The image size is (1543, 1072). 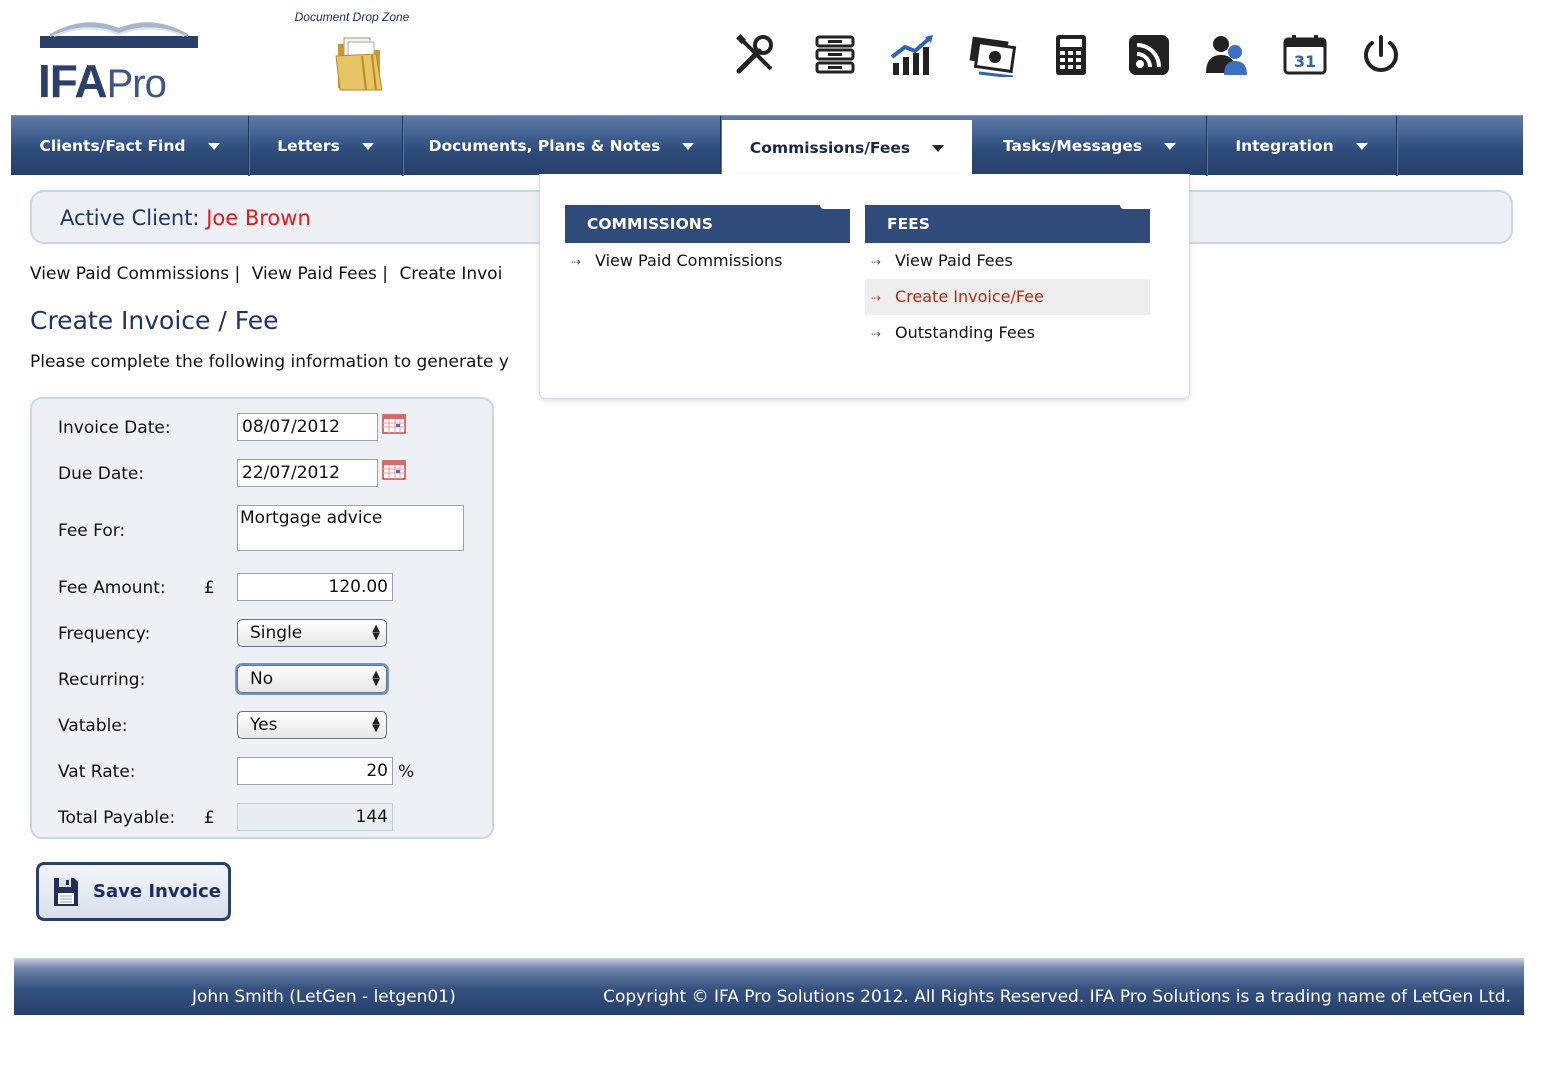 What do you see at coordinates (1071, 55) in the screenshot?
I see `calculator-icon` at bounding box center [1071, 55].